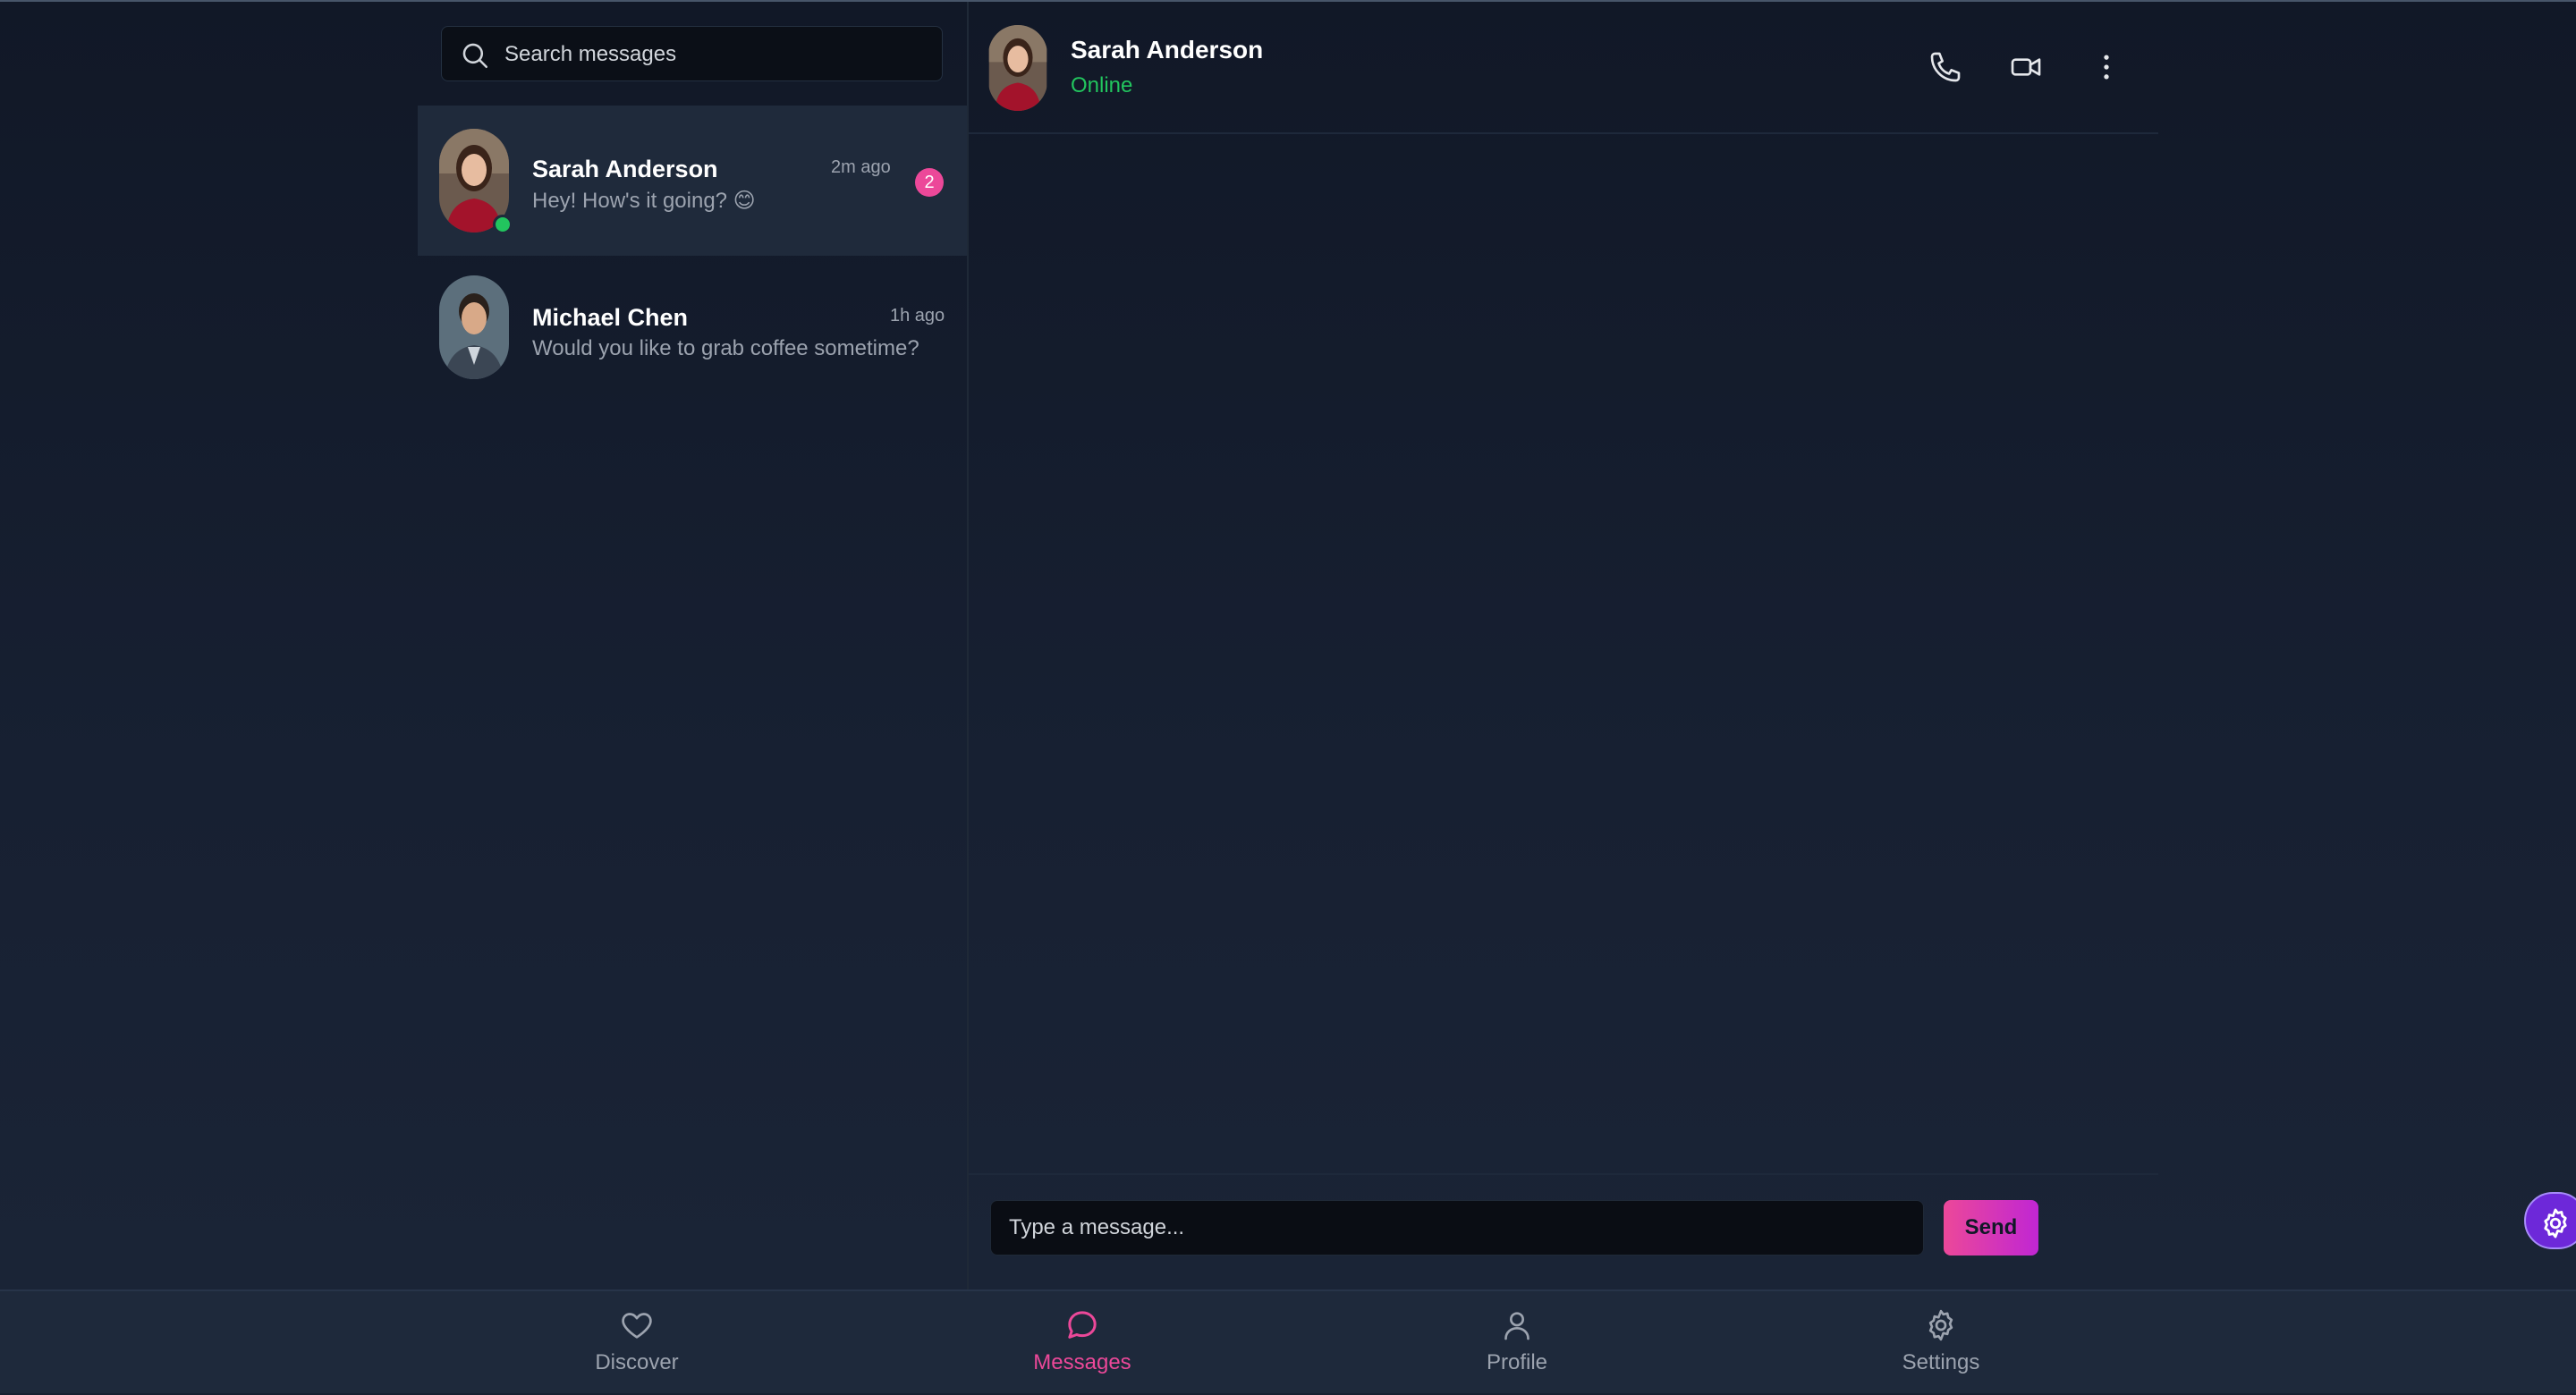  What do you see at coordinates (1082, 1362) in the screenshot?
I see `nav-label: Messages` at bounding box center [1082, 1362].